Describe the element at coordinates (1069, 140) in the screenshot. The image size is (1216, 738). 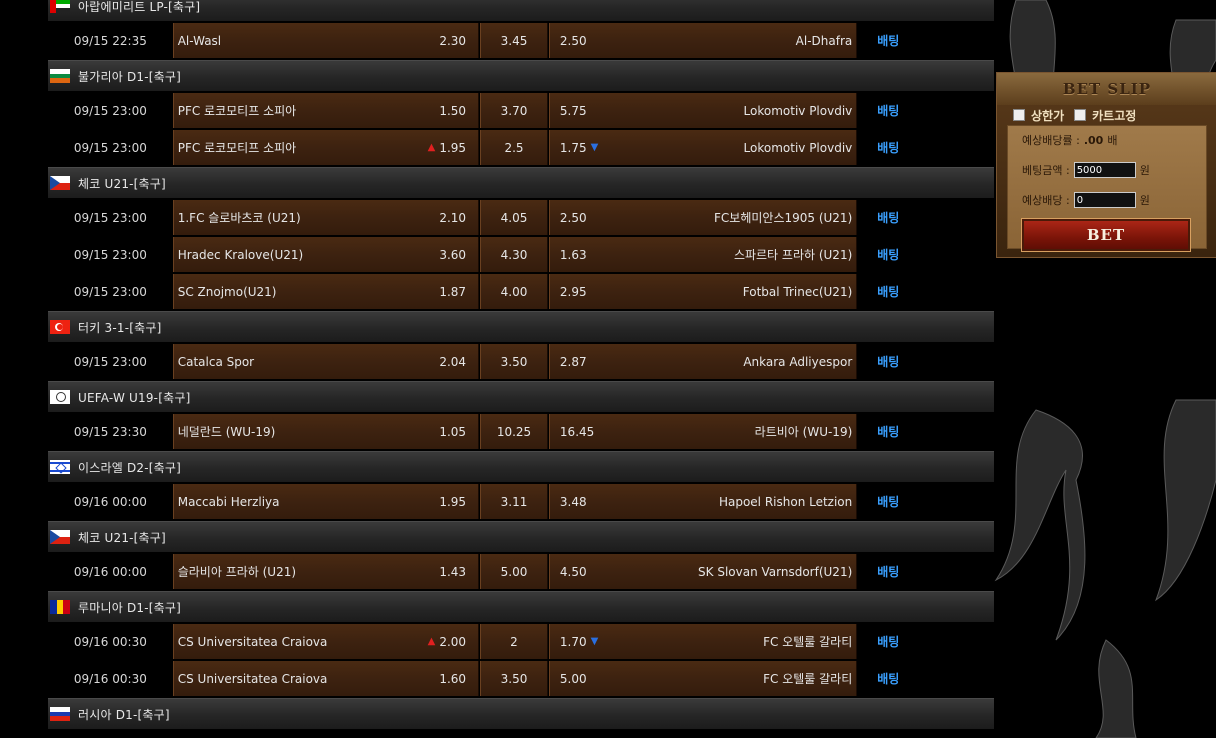
I see `expected-rate-row: 예상배당률 : .00 배` at that location.